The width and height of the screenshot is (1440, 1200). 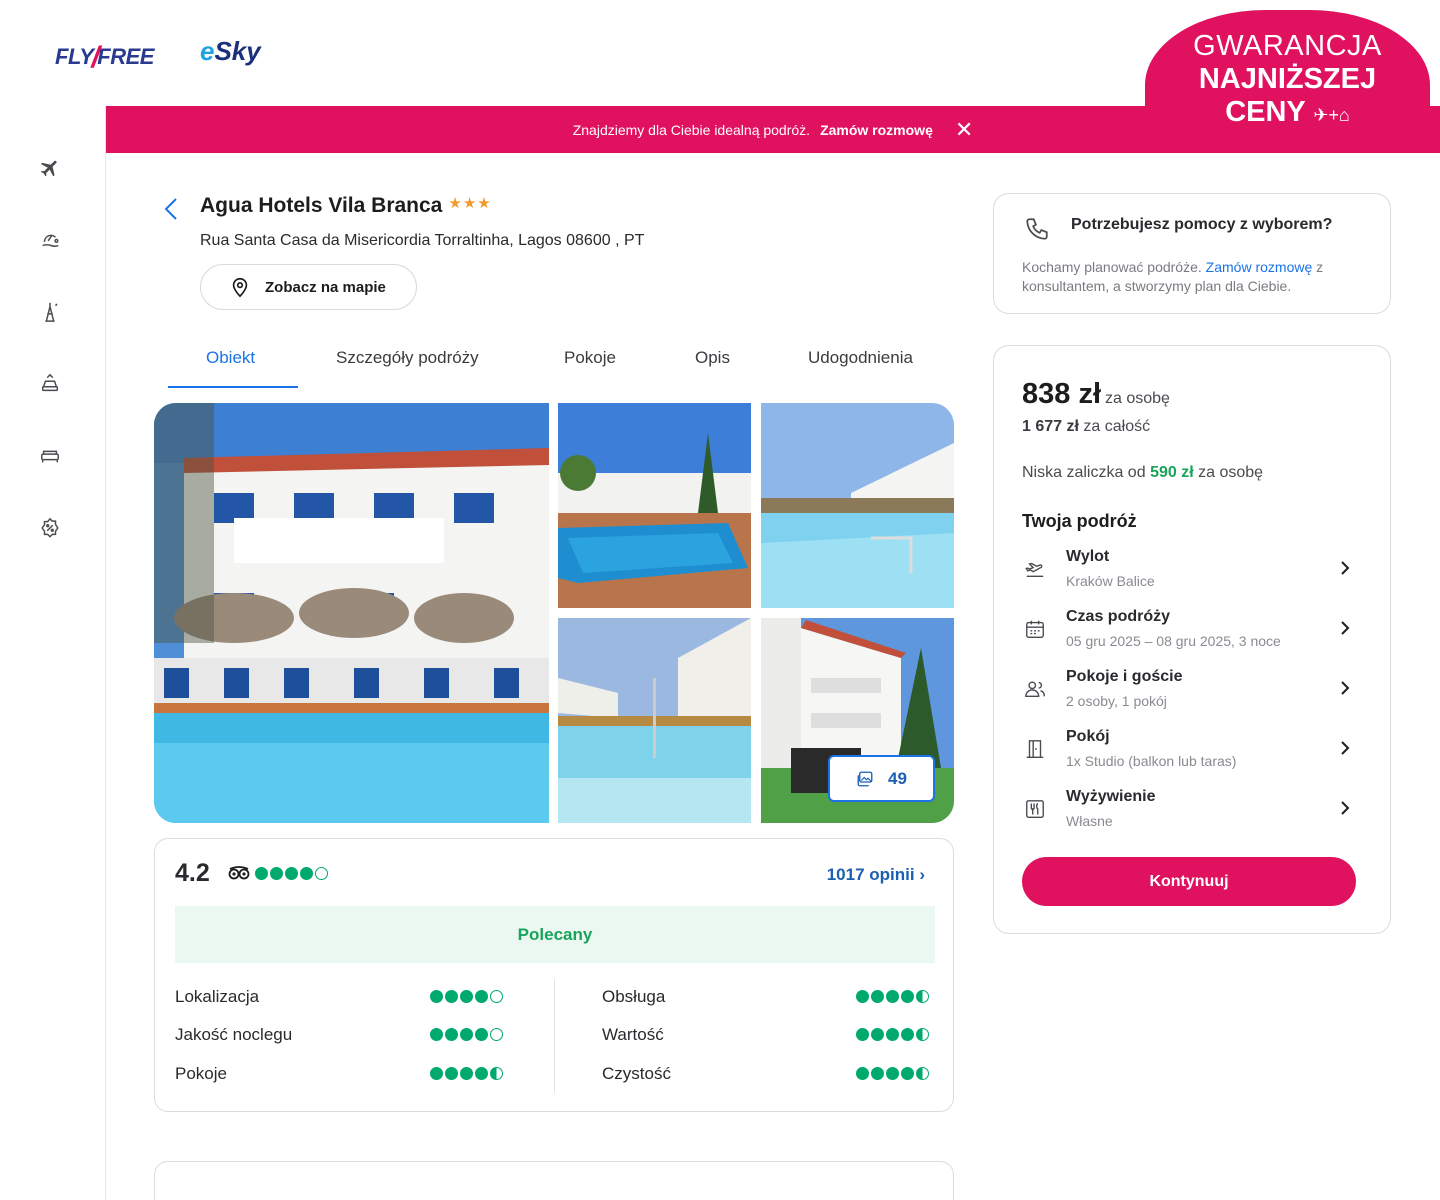 I want to click on active-tab-indicator, so click(x=233, y=387).